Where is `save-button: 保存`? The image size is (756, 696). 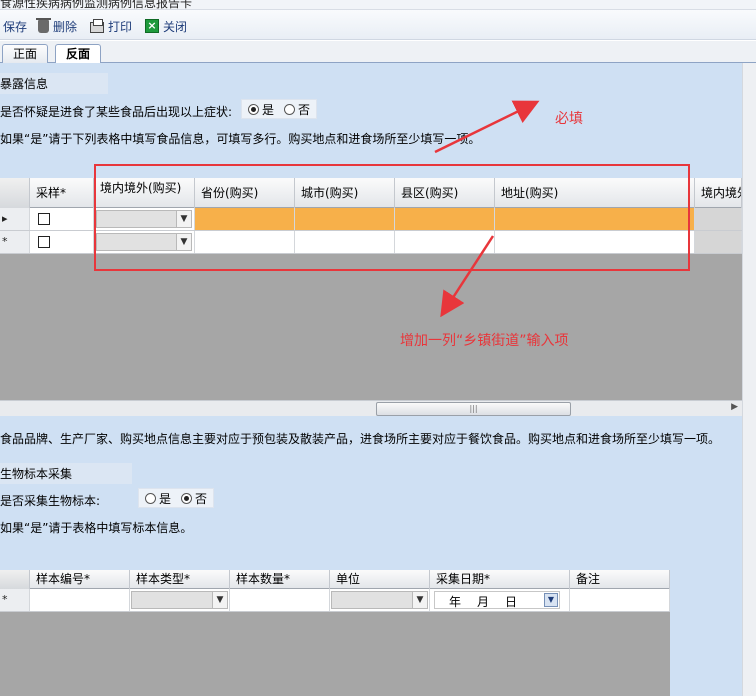 save-button: 保存 is located at coordinates (15, 26).